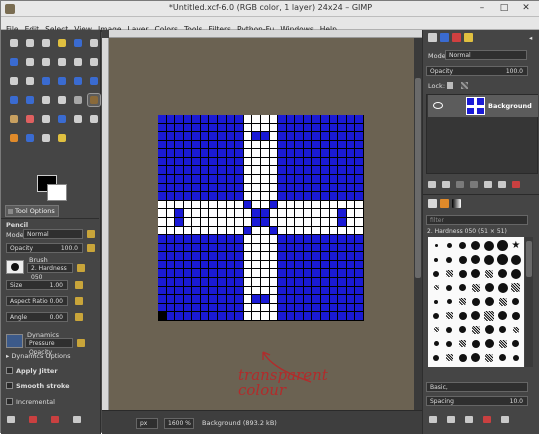 The width and height of the screenshot is (539, 434). Describe the element at coordinates (14, 119) in the screenshot. I see `paintbrush-tool-icon` at that location.